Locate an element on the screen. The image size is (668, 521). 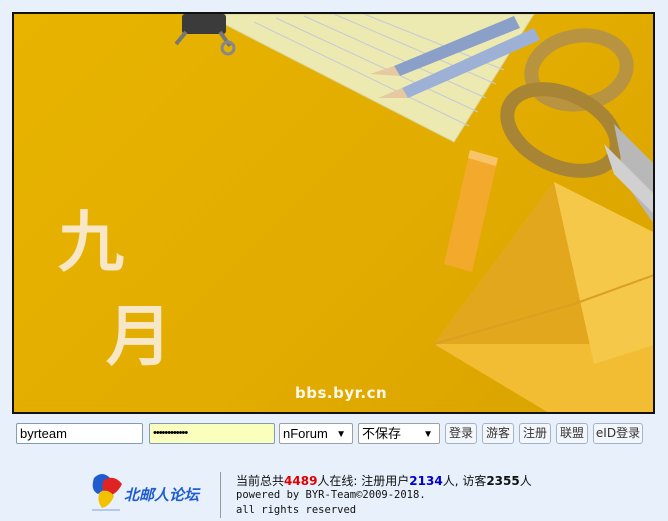
binder-clip-illustration is located at coordinates (205, 35).